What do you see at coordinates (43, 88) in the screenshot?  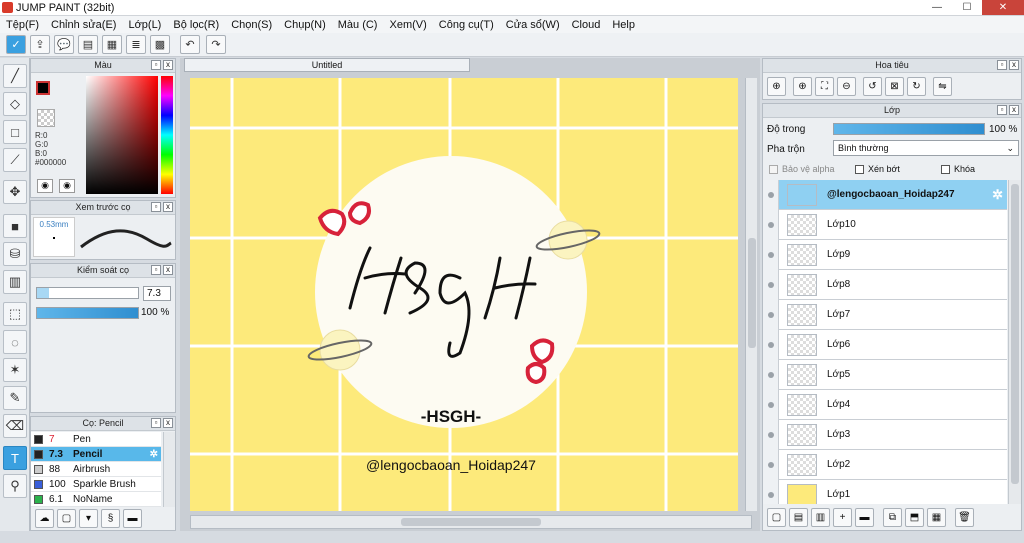 I see `foreground-color-swatch` at bounding box center [43, 88].